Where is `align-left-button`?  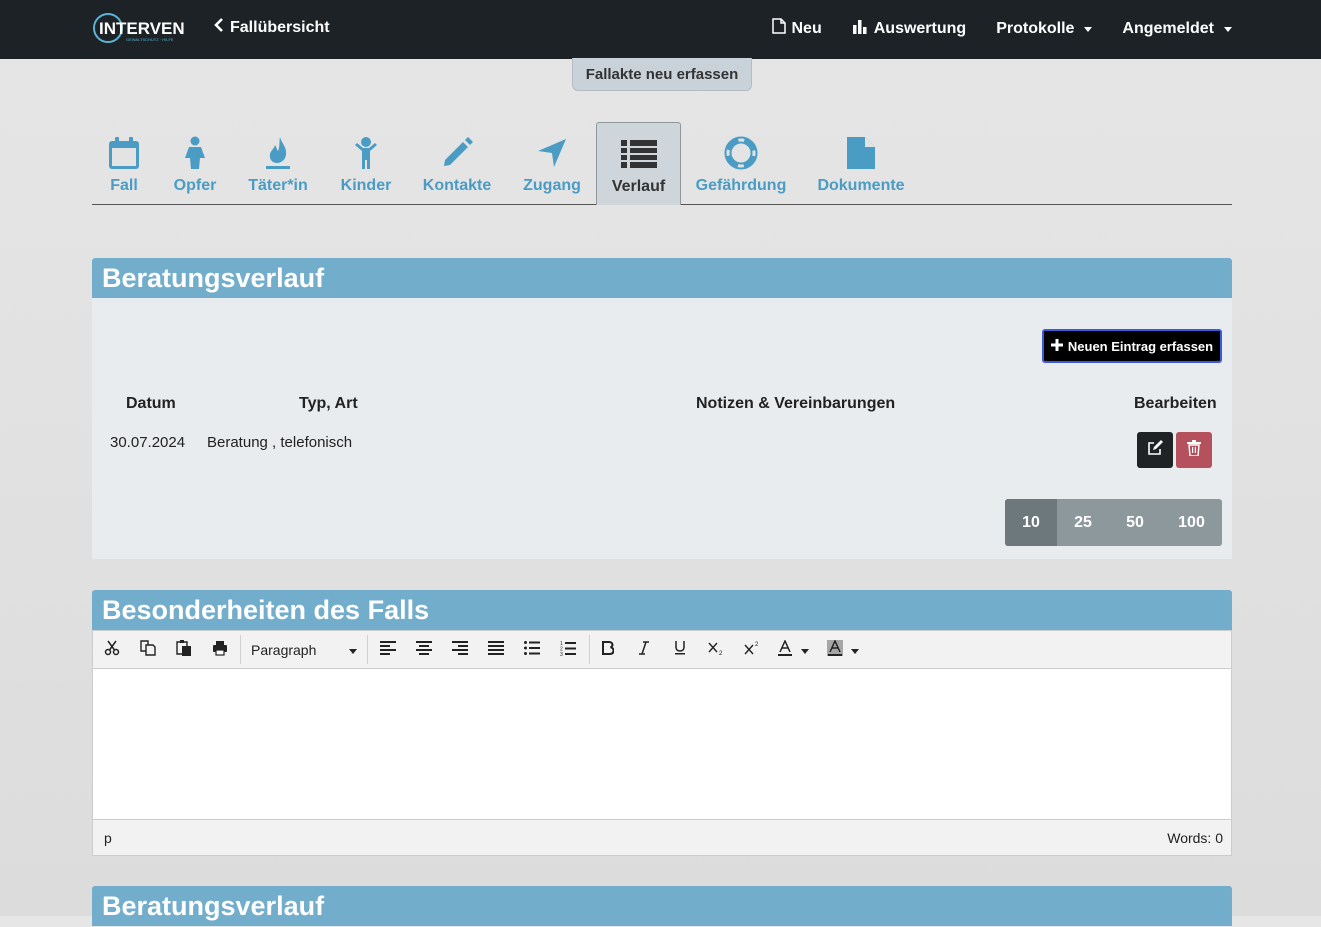
align-left-button is located at coordinates (388, 650).